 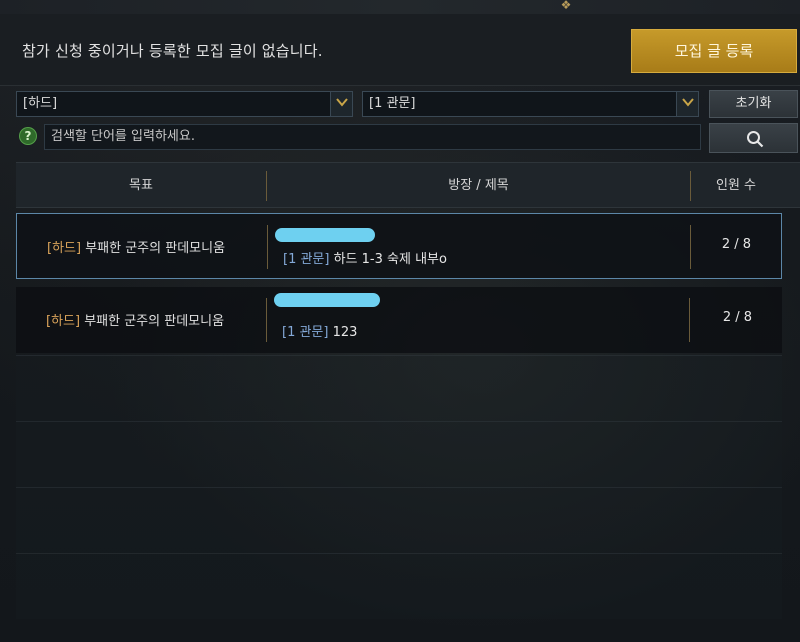 What do you see at coordinates (714, 51) in the screenshot?
I see `register-post-button: 모집 글 등록` at bounding box center [714, 51].